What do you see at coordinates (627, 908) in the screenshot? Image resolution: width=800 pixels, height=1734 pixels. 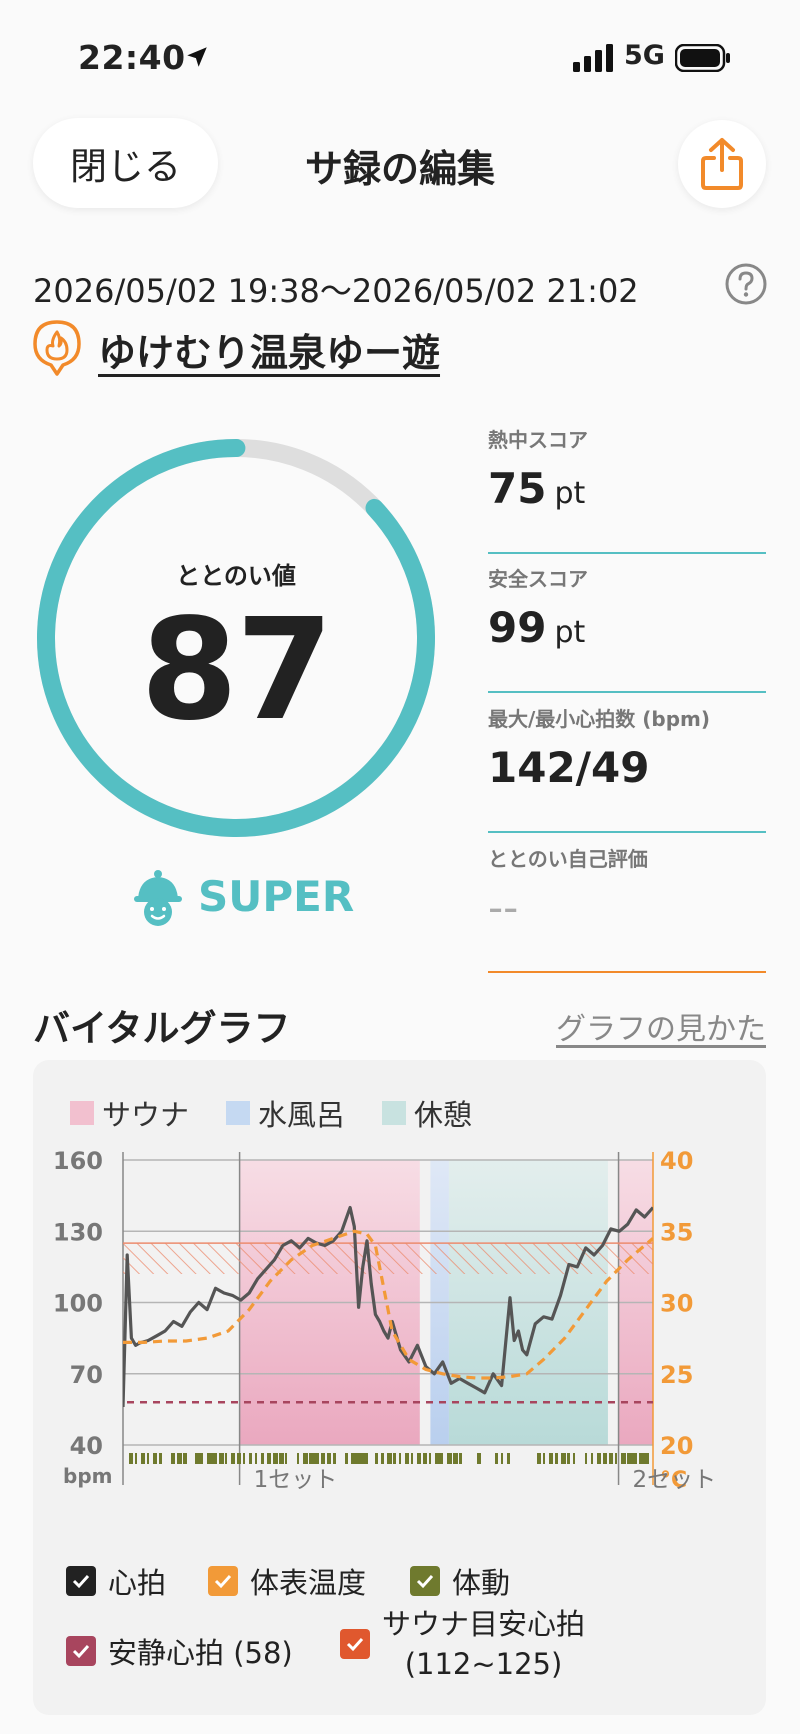 I see `metric-self-rating: ととのい自己評価 --` at bounding box center [627, 908].